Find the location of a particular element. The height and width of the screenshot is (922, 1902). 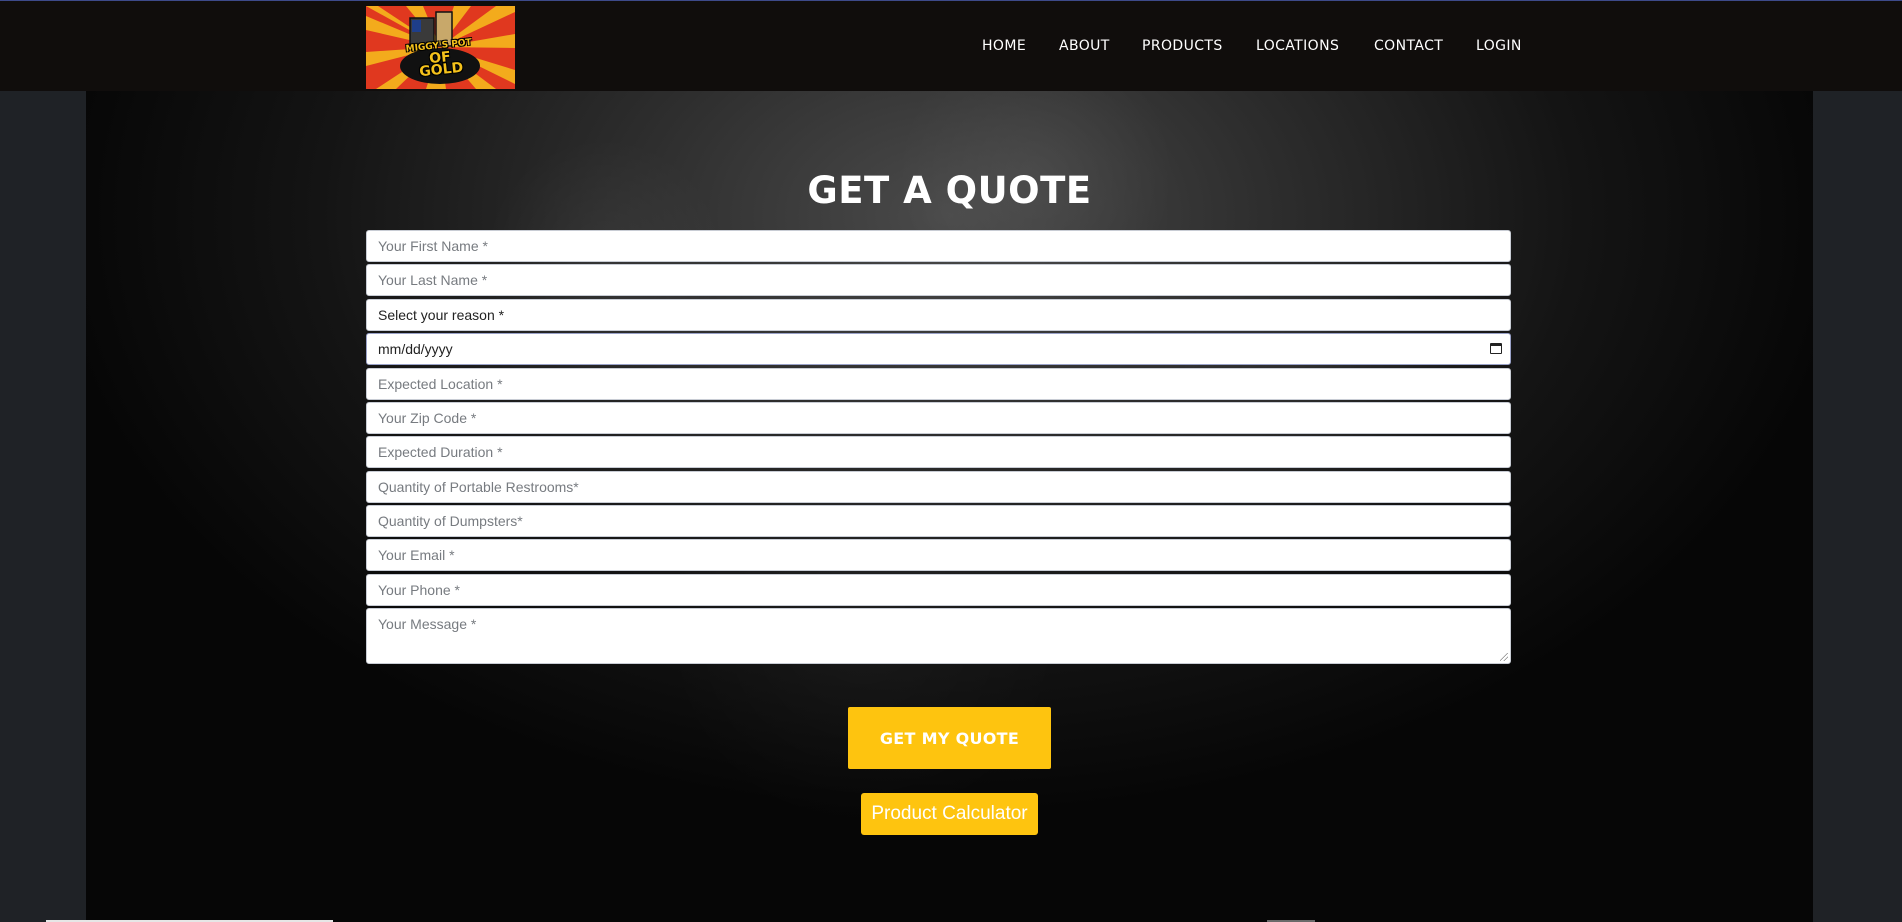

get-my-quote-button: GET MY QUOTE is located at coordinates (949, 738).